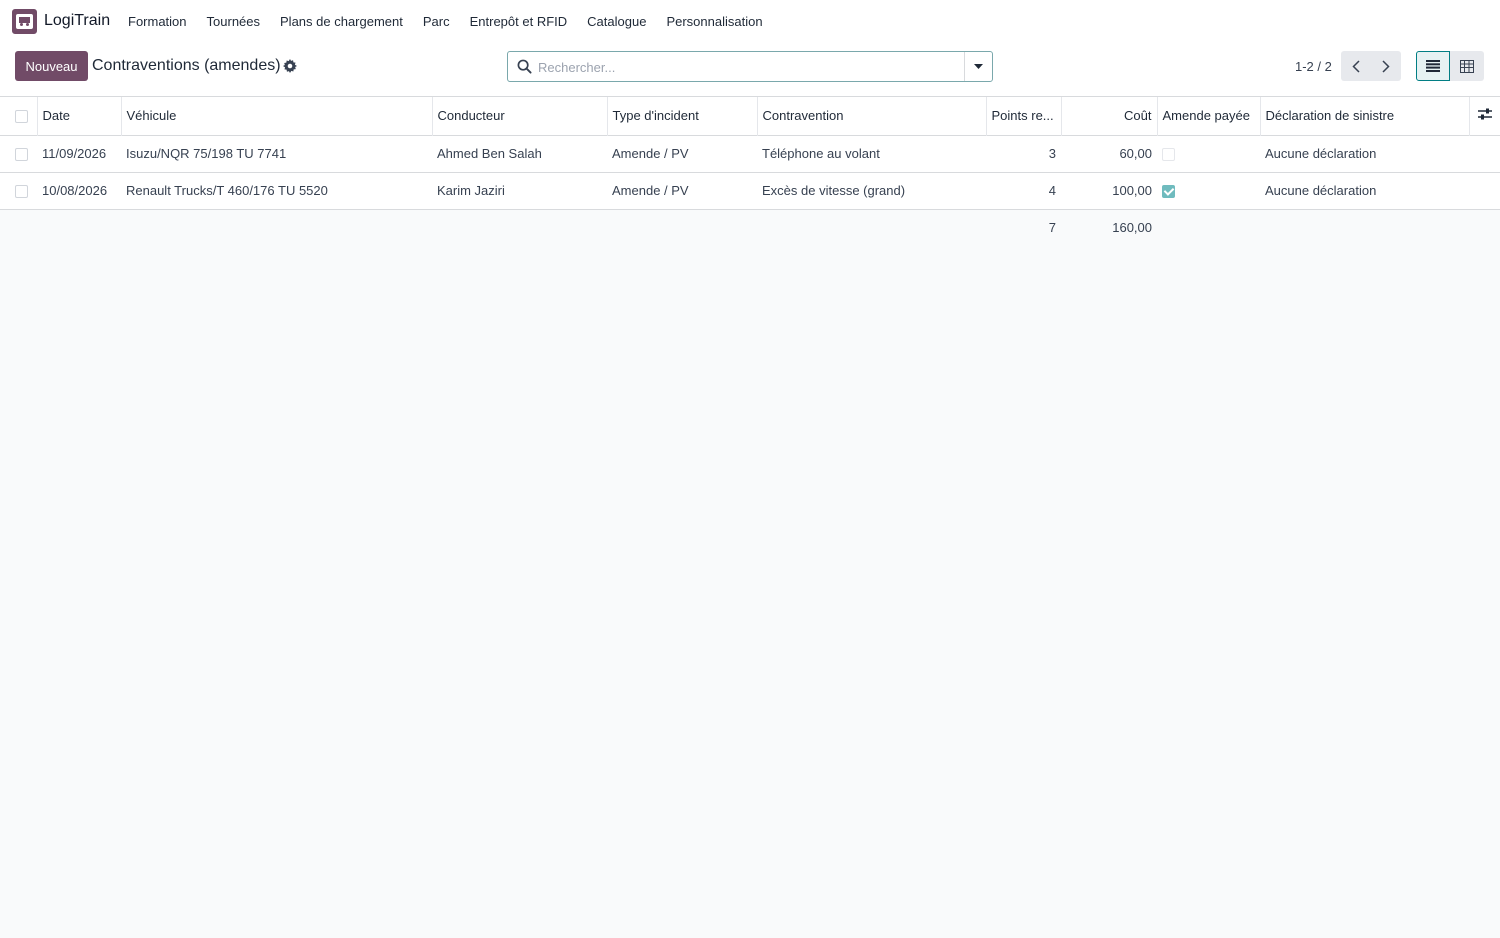 The width and height of the screenshot is (1500, 938). Describe the element at coordinates (871, 190) in the screenshot. I see `cell-offense: Excès de vitesse (grand)` at that location.